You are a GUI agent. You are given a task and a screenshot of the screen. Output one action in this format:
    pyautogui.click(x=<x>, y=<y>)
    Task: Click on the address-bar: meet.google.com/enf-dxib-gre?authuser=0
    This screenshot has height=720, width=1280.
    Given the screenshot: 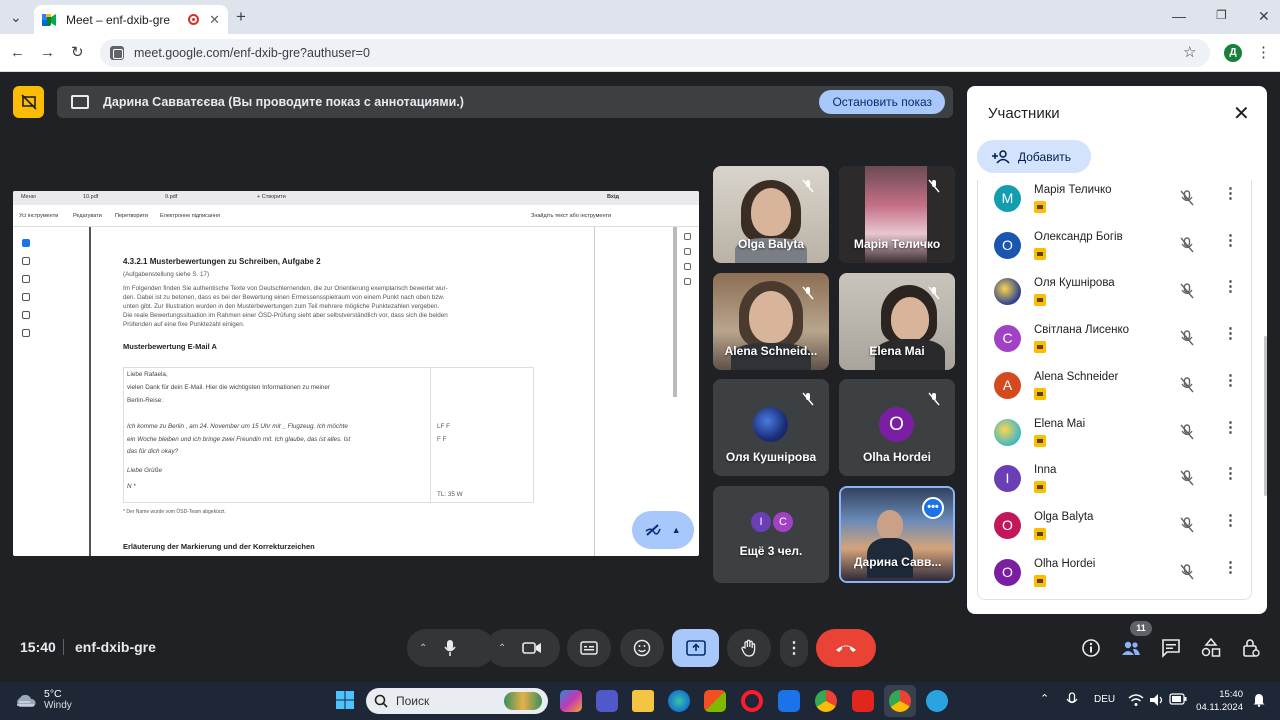 What is the action you would take?
    pyautogui.click(x=655, y=53)
    